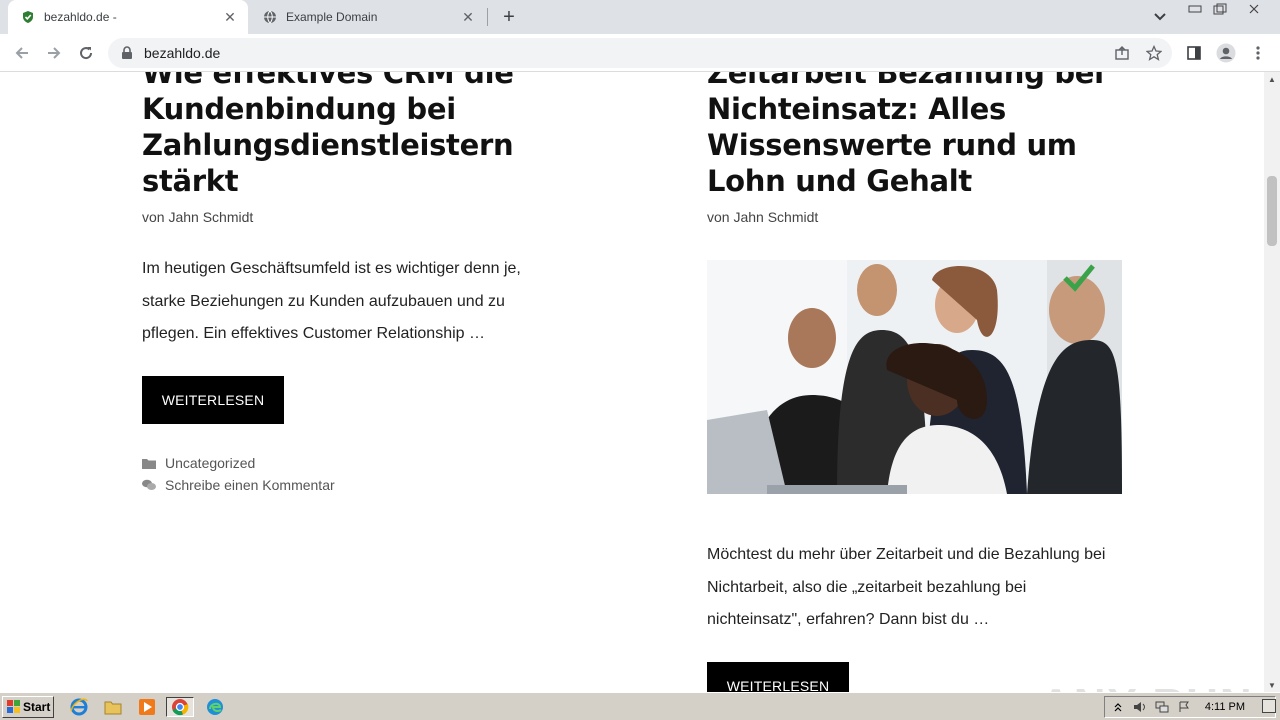 This screenshot has width=1280, height=720. What do you see at coordinates (215, 707) in the screenshot?
I see `edge-icon` at bounding box center [215, 707].